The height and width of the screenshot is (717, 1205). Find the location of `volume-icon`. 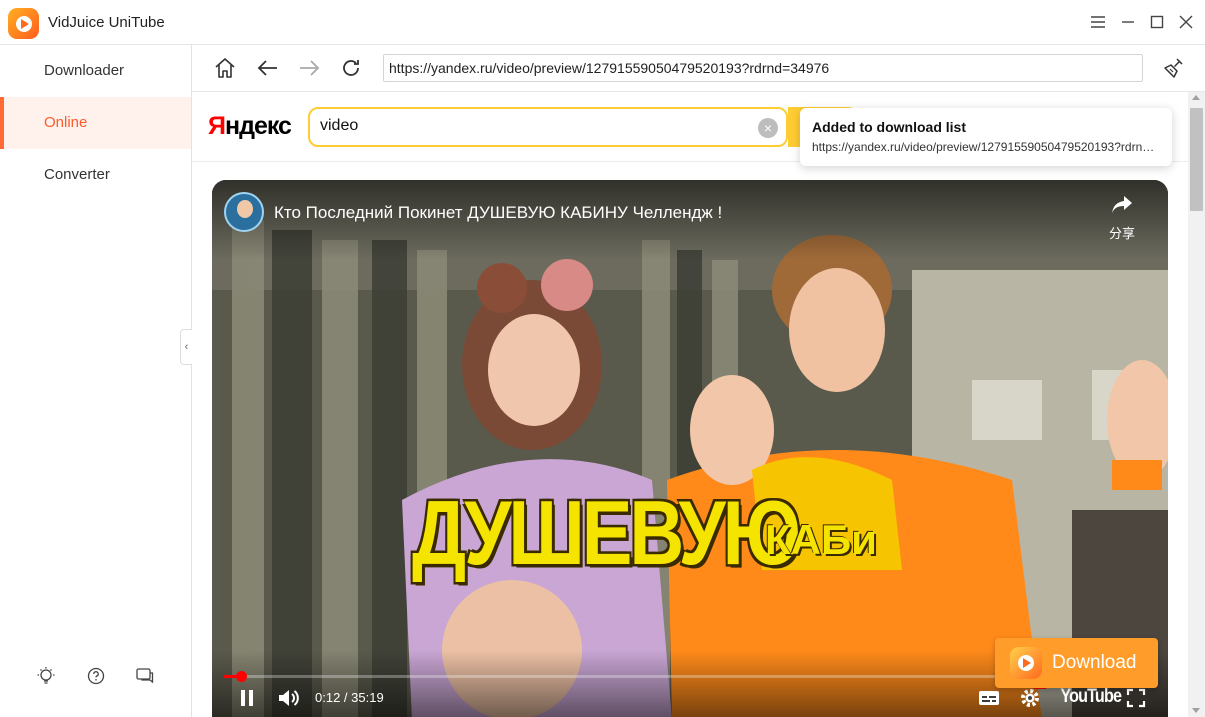

volume-icon is located at coordinates (289, 698).